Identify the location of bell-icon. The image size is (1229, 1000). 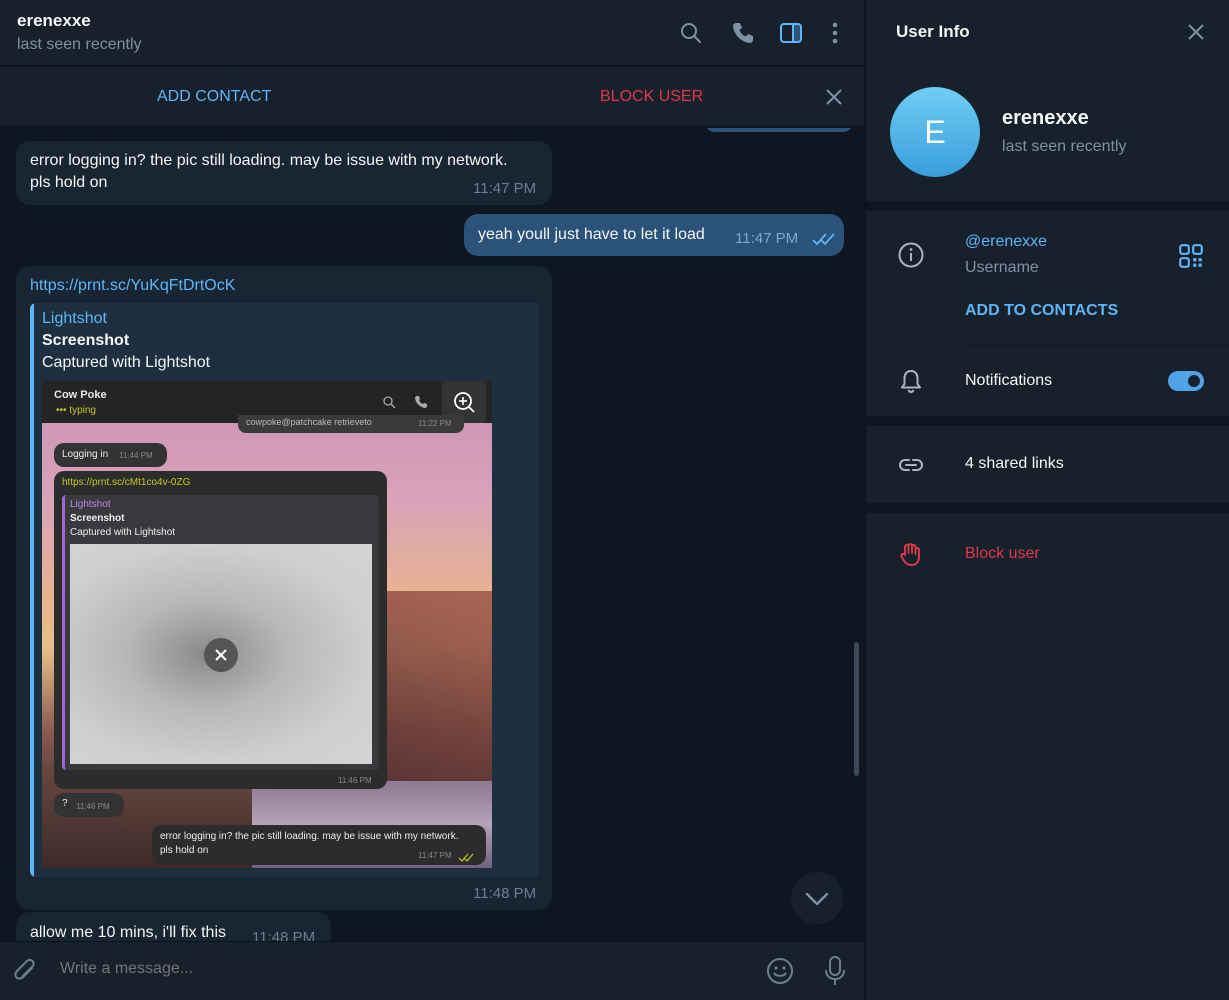
(911, 381).